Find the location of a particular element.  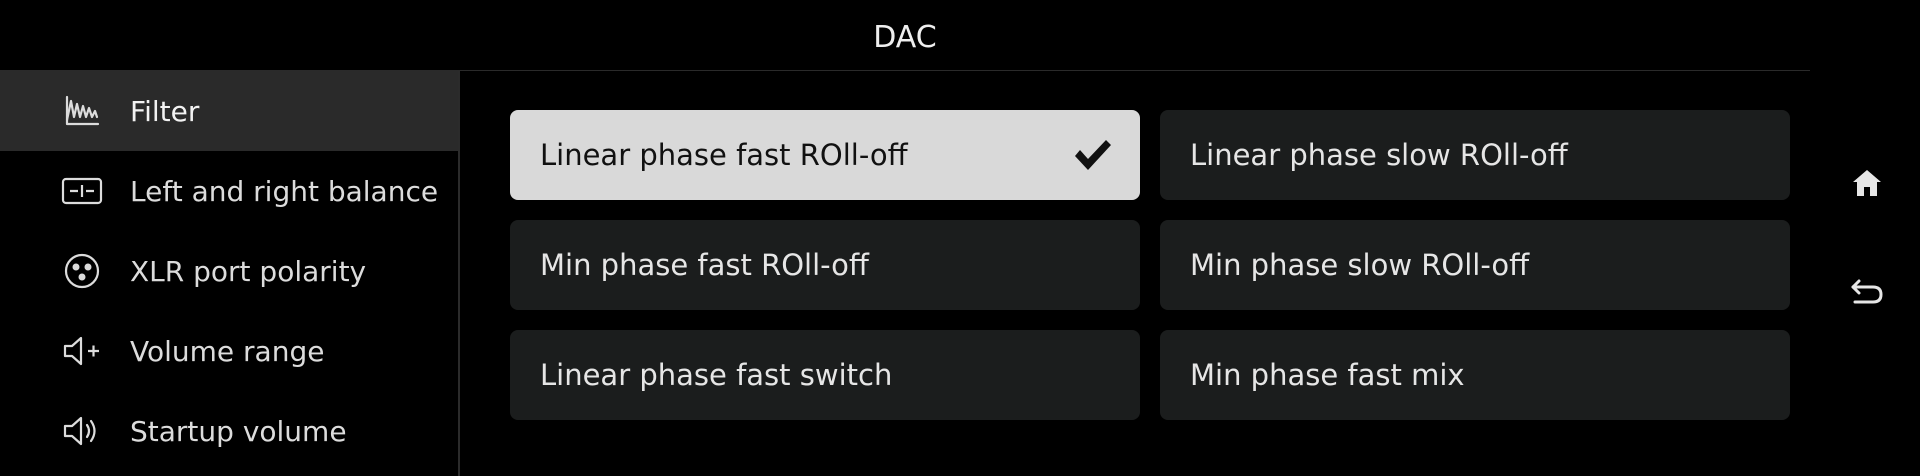

filter-option-min-fast-rolloff: Min phase fast ROll-off is located at coordinates (825, 265).